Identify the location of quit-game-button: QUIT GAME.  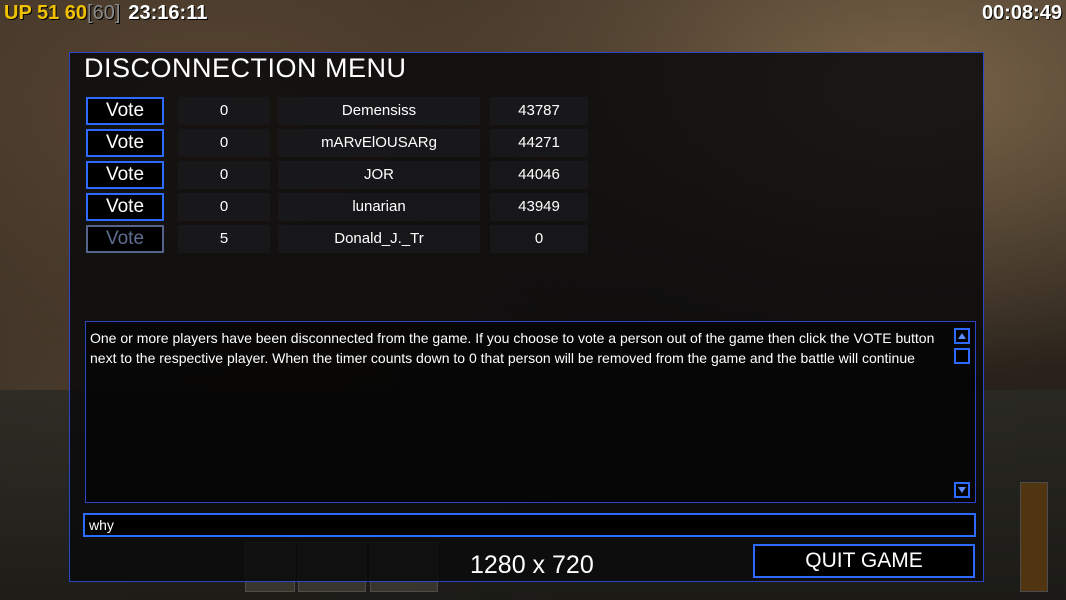
(864, 561).